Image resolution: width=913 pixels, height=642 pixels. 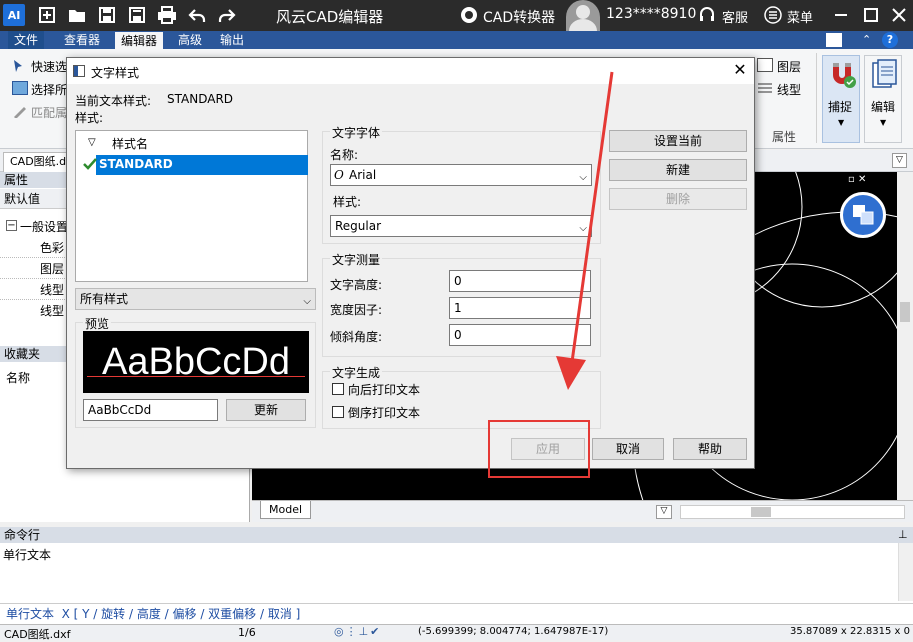 I want to click on select-all-button: 选择所, so click(x=49, y=89).